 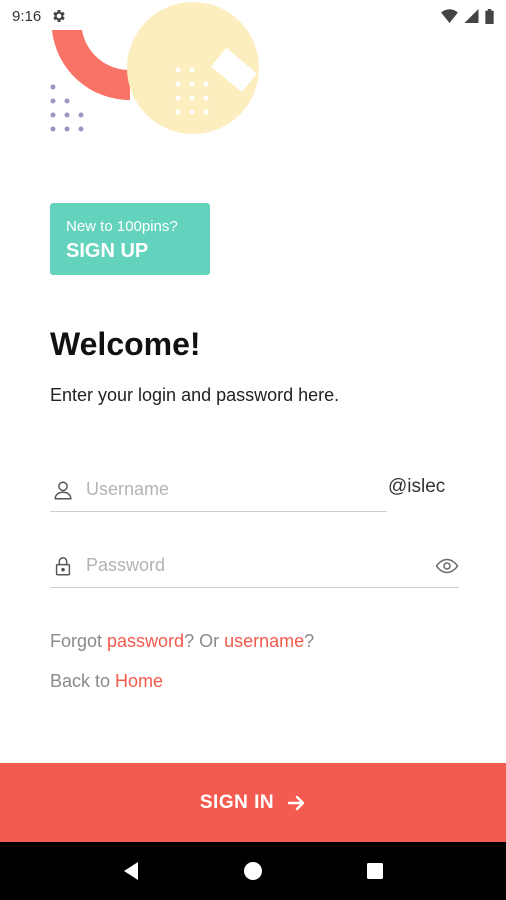 What do you see at coordinates (236, 489) in the screenshot?
I see `username-input` at bounding box center [236, 489].